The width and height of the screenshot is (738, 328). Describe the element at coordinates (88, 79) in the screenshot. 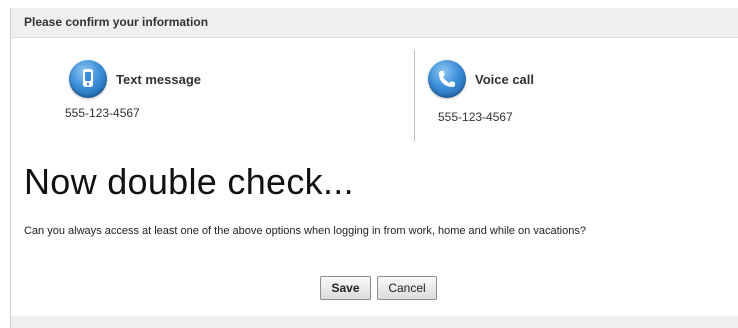

I see `mobile-phone-icon` at that location.